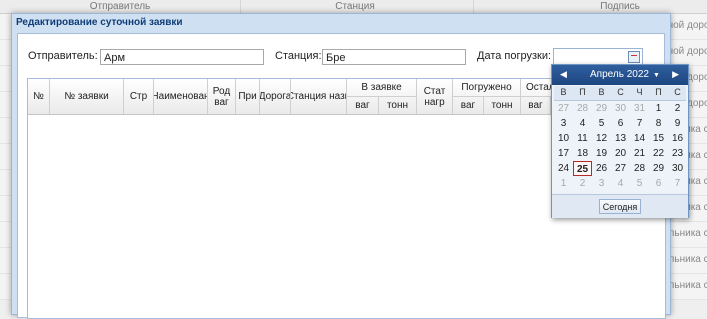 Image resolution: width=707 pixels, height=319 pixels. Describe the element at coordinates (139, 96) in the screenshot. I see `col-country: Стр` at that location.